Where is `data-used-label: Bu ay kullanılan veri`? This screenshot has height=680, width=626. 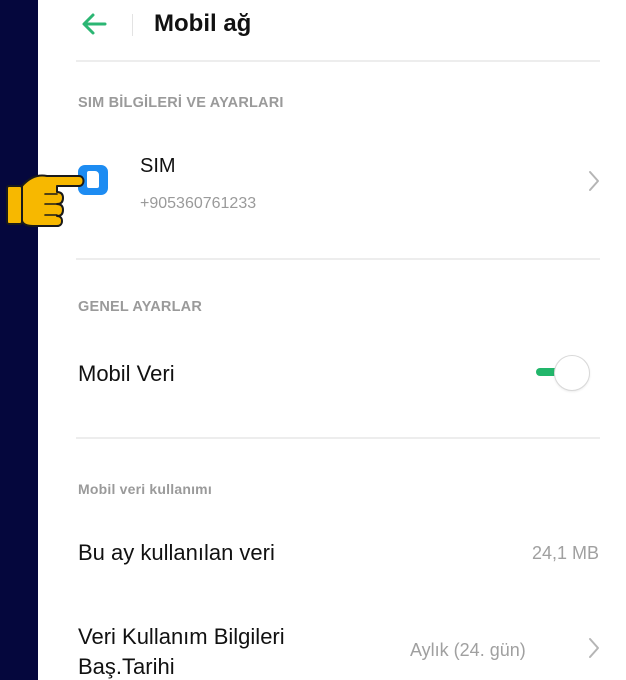
data-used-label: Bu ay kullanılan veri is located at coordinates (176, 552).